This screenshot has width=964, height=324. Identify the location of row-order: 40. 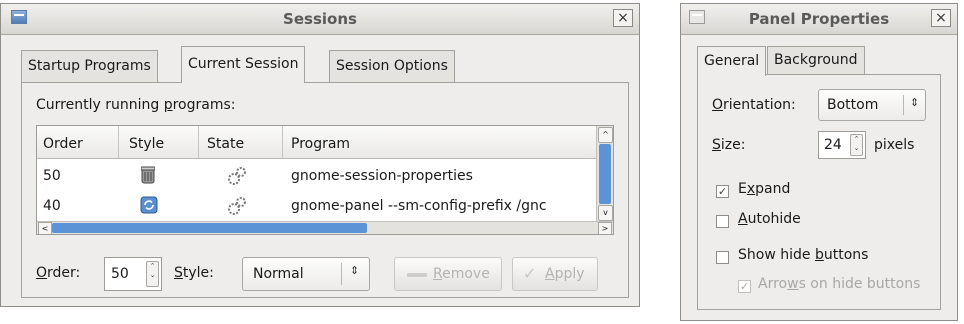
(52, 206).